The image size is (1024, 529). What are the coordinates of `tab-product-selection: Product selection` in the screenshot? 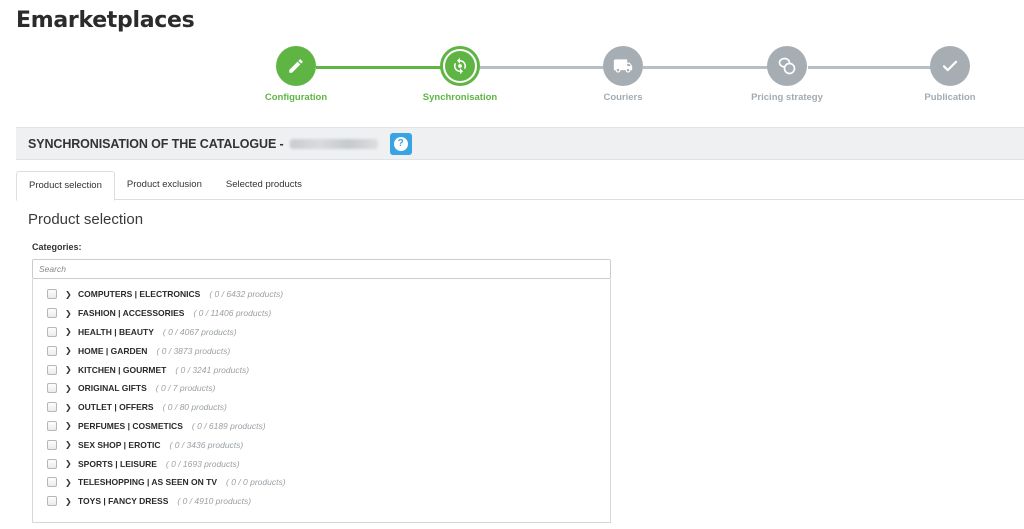 It's located at (65, 186).